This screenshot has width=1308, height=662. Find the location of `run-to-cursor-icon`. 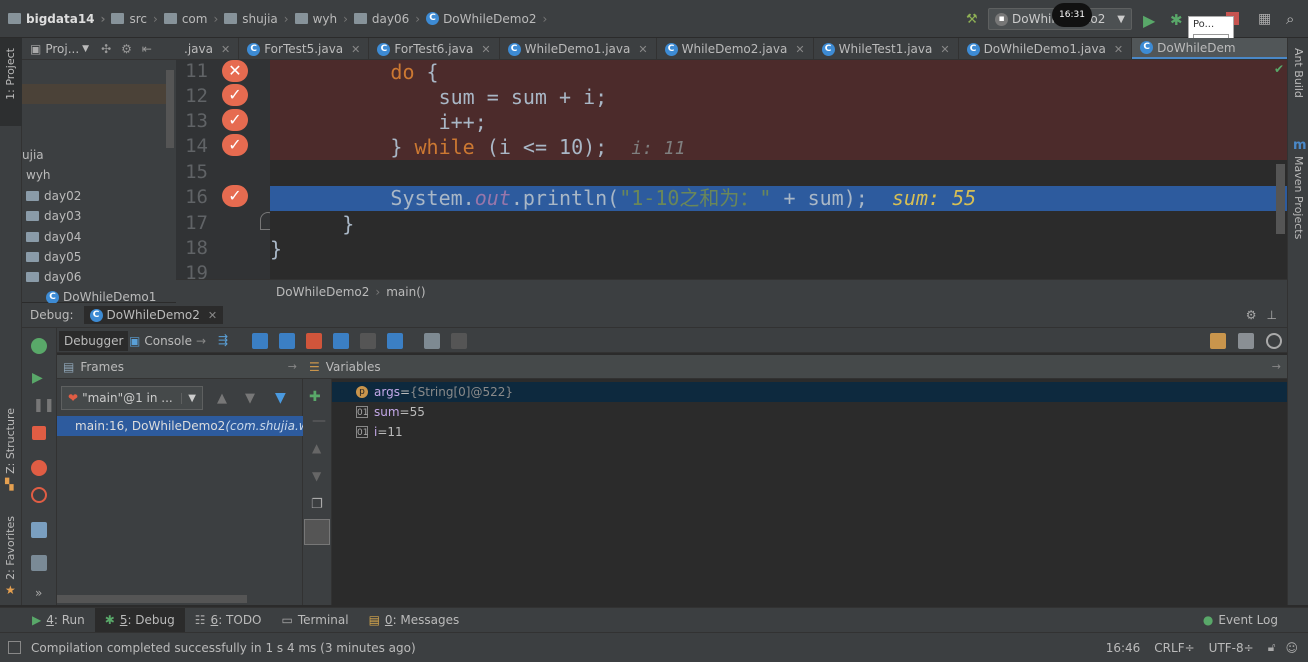

run-to-cursor-icon is located at coordinates (395, 341).